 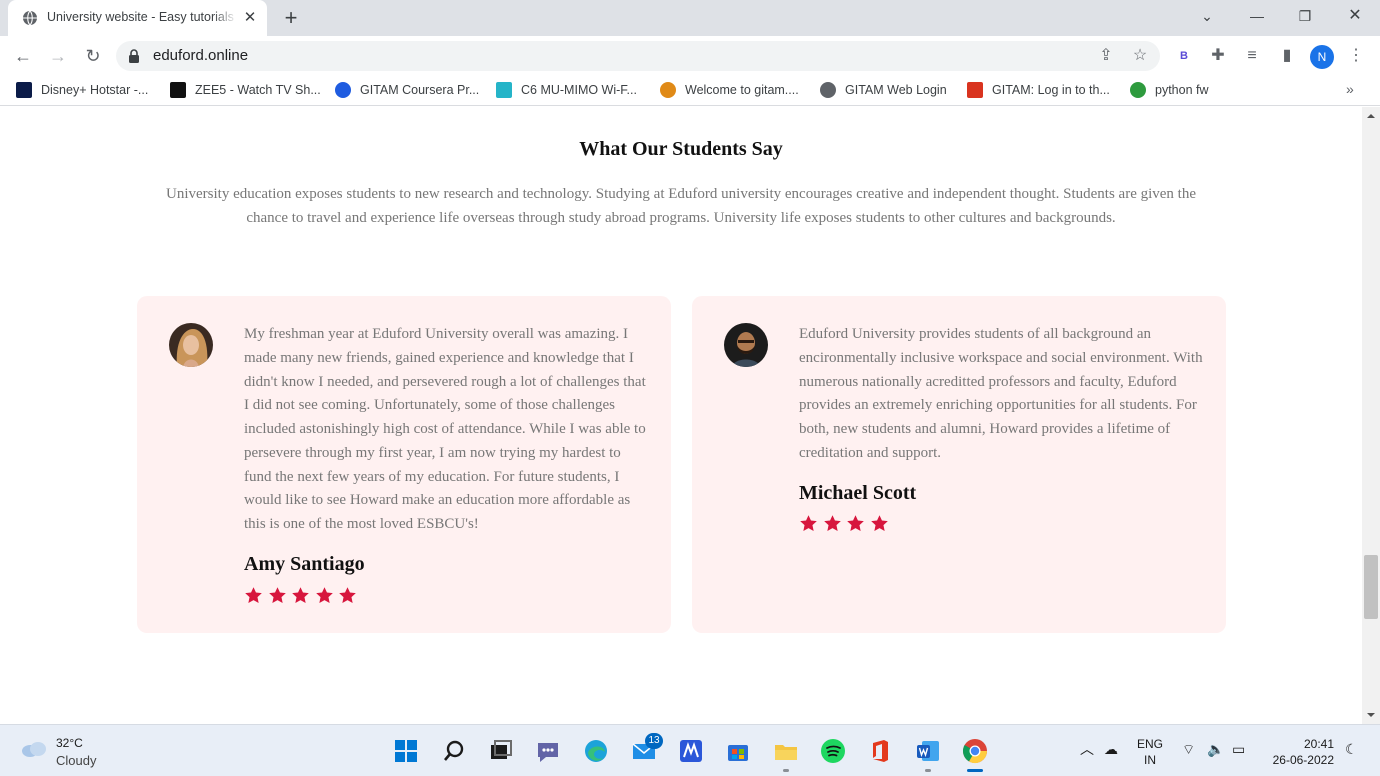 I want to click on wifi-router-icon, so click(x=504, y=90).